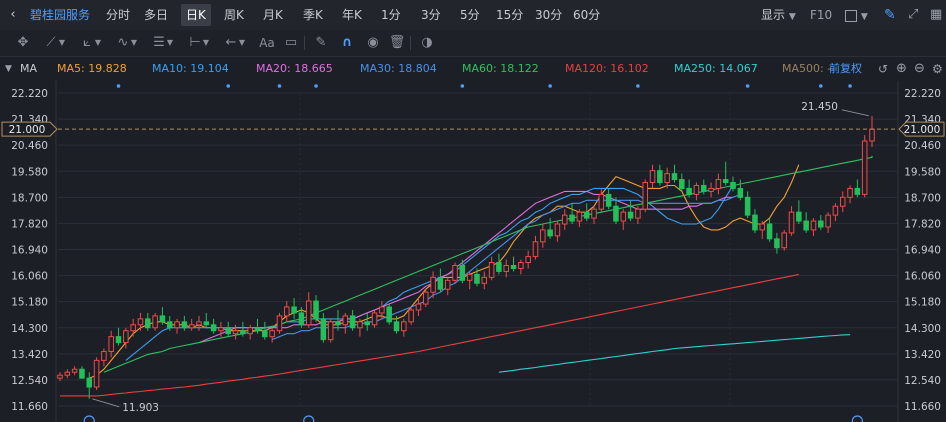 This screenshot has height=422, width=946. What do you see at coordinates (919, 69) in the screenshot?
I see `zoom-out-icon: ⊖` at bounding box center [919, 69].